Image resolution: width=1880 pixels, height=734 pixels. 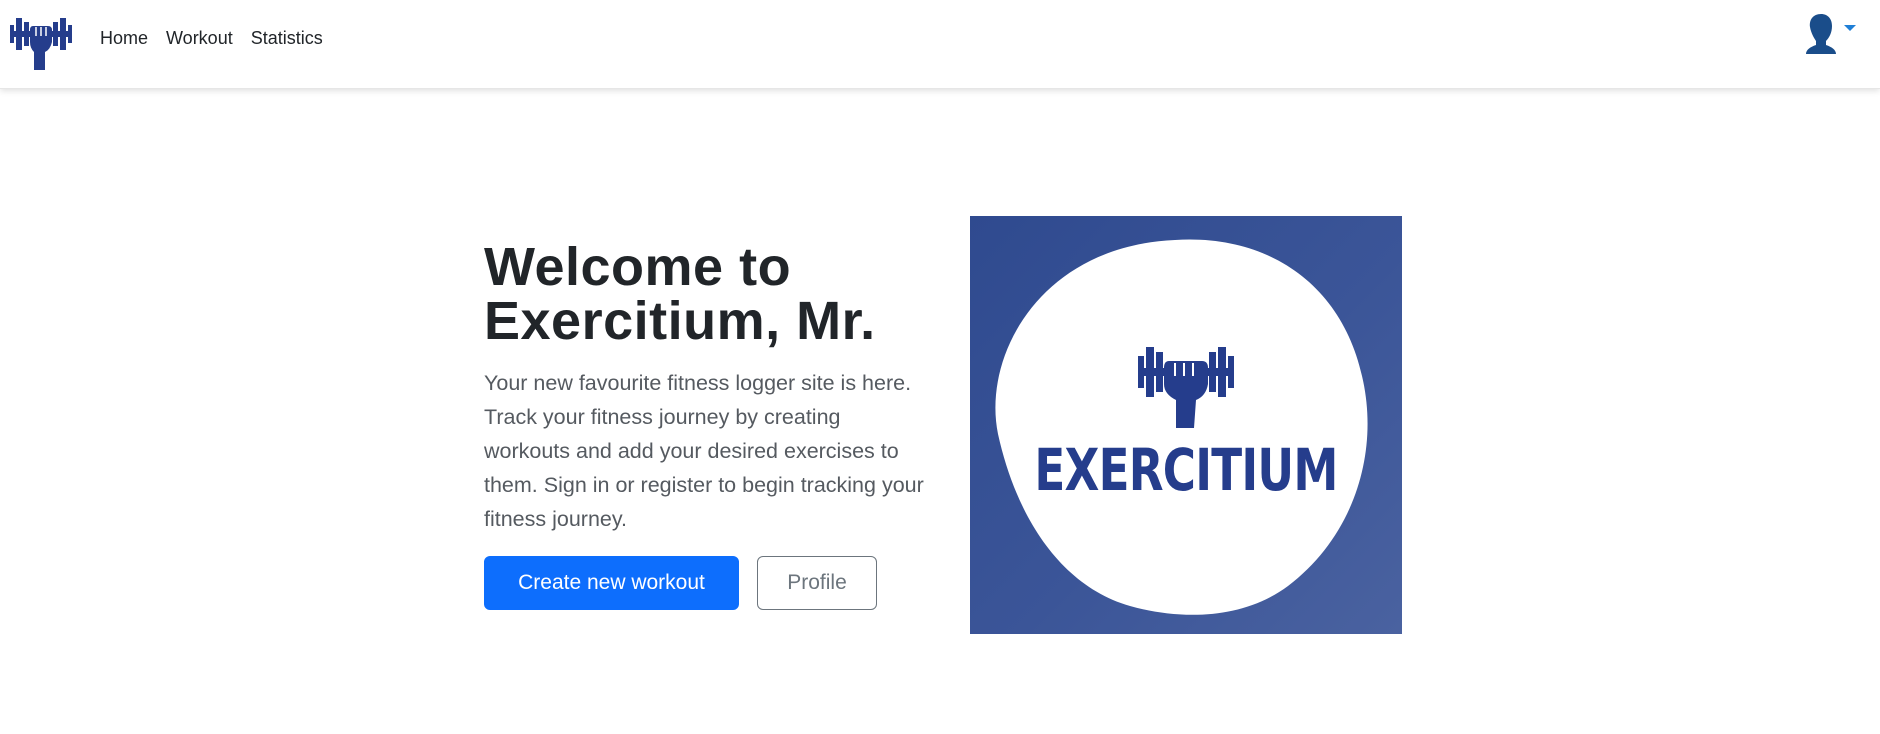 I want to click on user-avatar-icon, so click(x=1821, y=33).